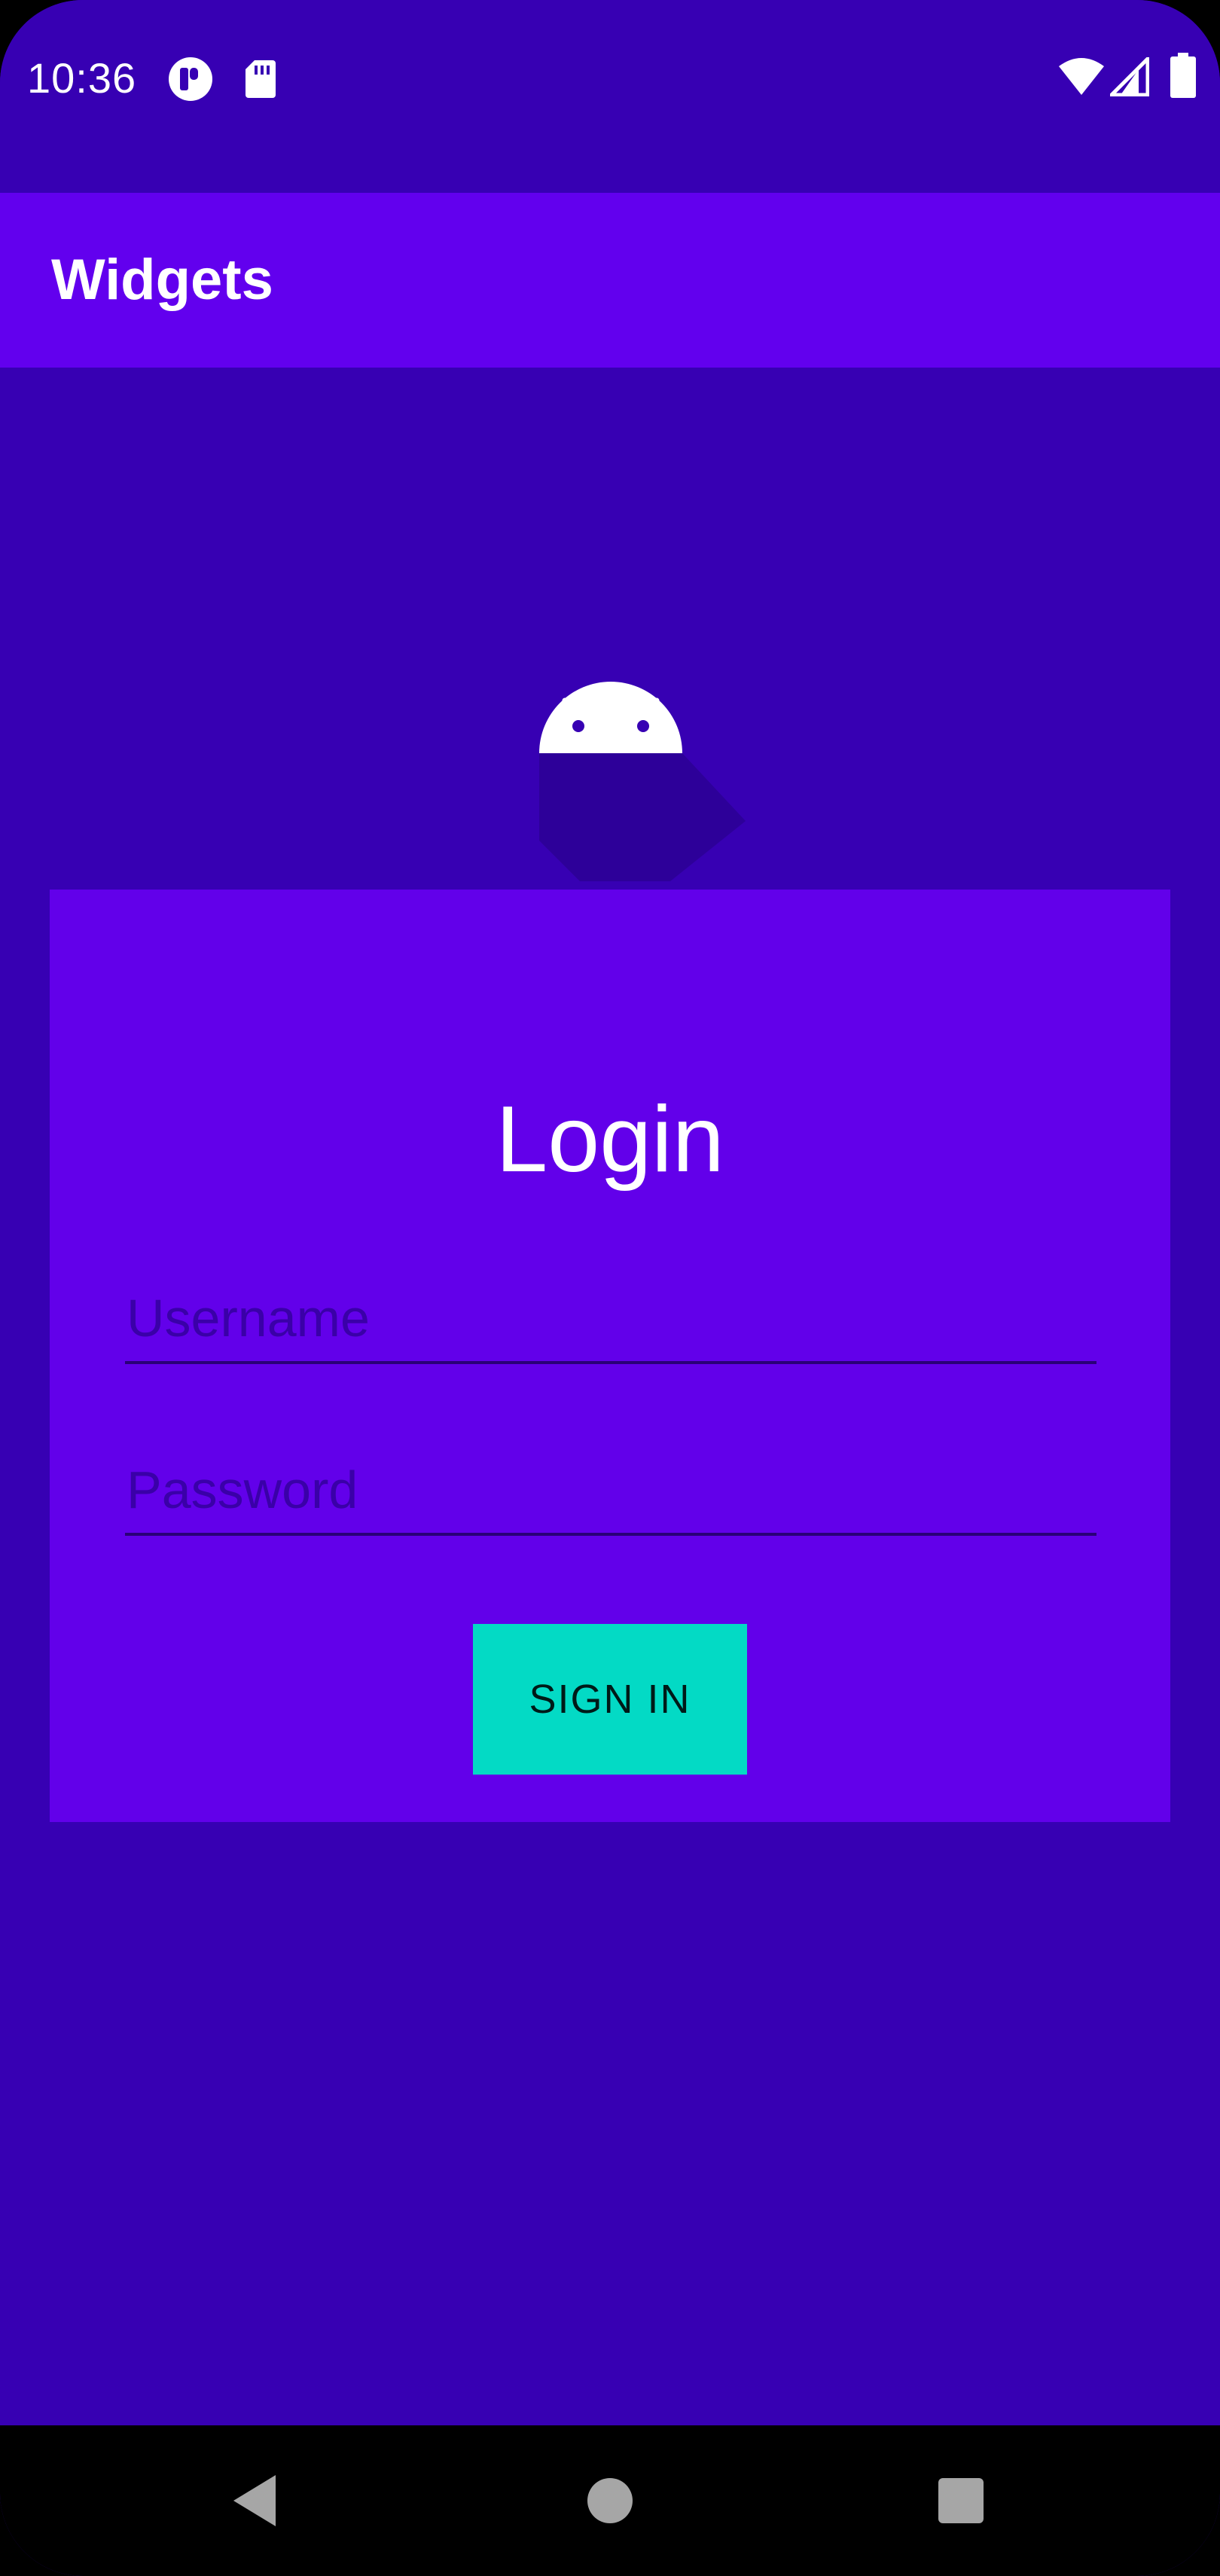  What do you see at coordinates (190, 79) in the screenshot?
I see `app-notification-icon` at bounding box center [190, 79].